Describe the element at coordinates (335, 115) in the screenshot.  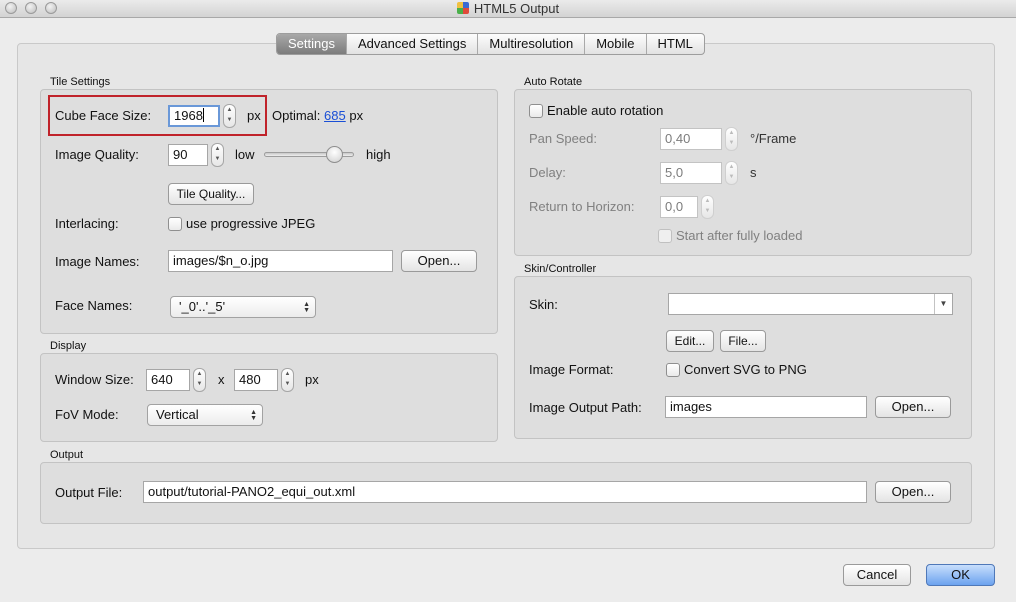
I see `optimal-value-link: 685` at that location.